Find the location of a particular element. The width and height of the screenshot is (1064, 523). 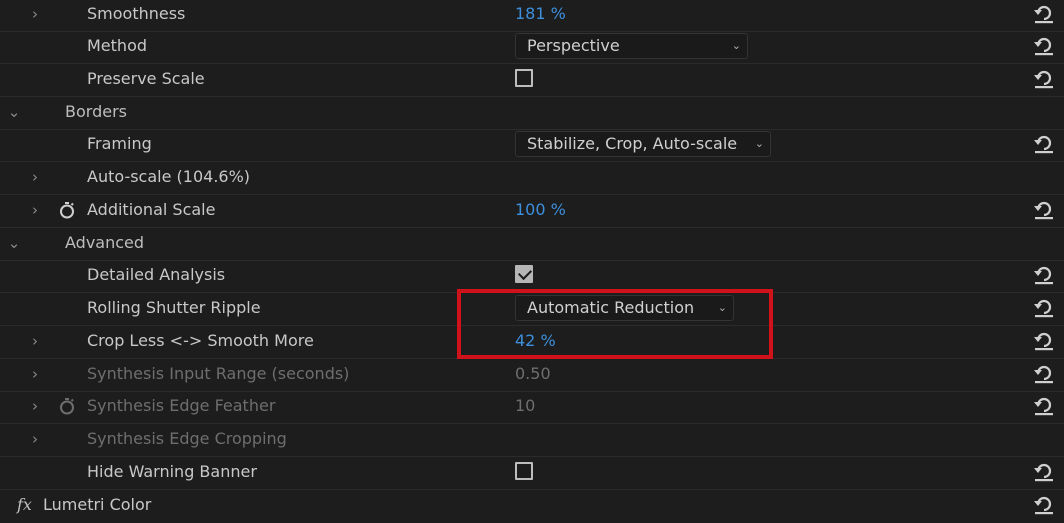

framing-label: Framing is located at coordinates (119, 143).